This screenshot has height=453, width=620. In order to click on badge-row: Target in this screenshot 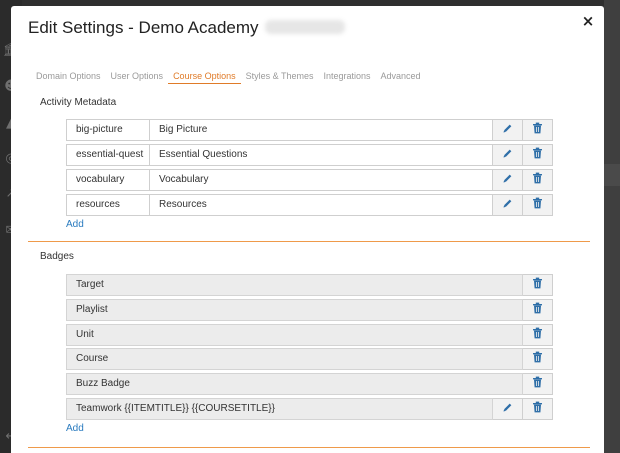, I will do `click(309, 285)`.